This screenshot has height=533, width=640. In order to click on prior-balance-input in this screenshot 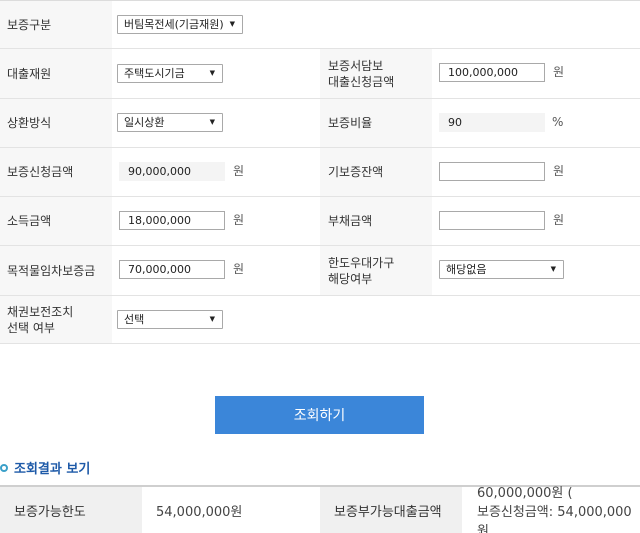, I will do `click(492, 171)`.